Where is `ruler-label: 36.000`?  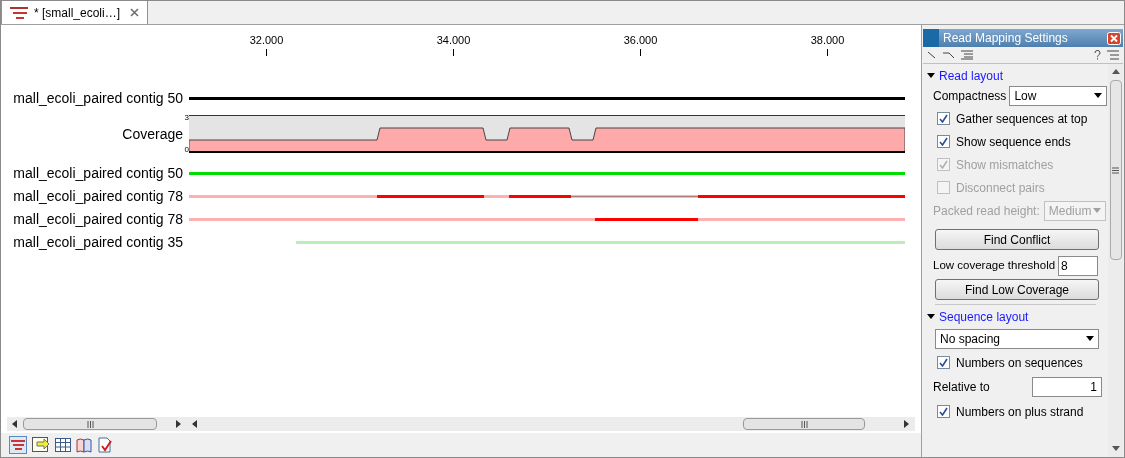 ruler-label: 36.000 is located at coordinates (640, 40).